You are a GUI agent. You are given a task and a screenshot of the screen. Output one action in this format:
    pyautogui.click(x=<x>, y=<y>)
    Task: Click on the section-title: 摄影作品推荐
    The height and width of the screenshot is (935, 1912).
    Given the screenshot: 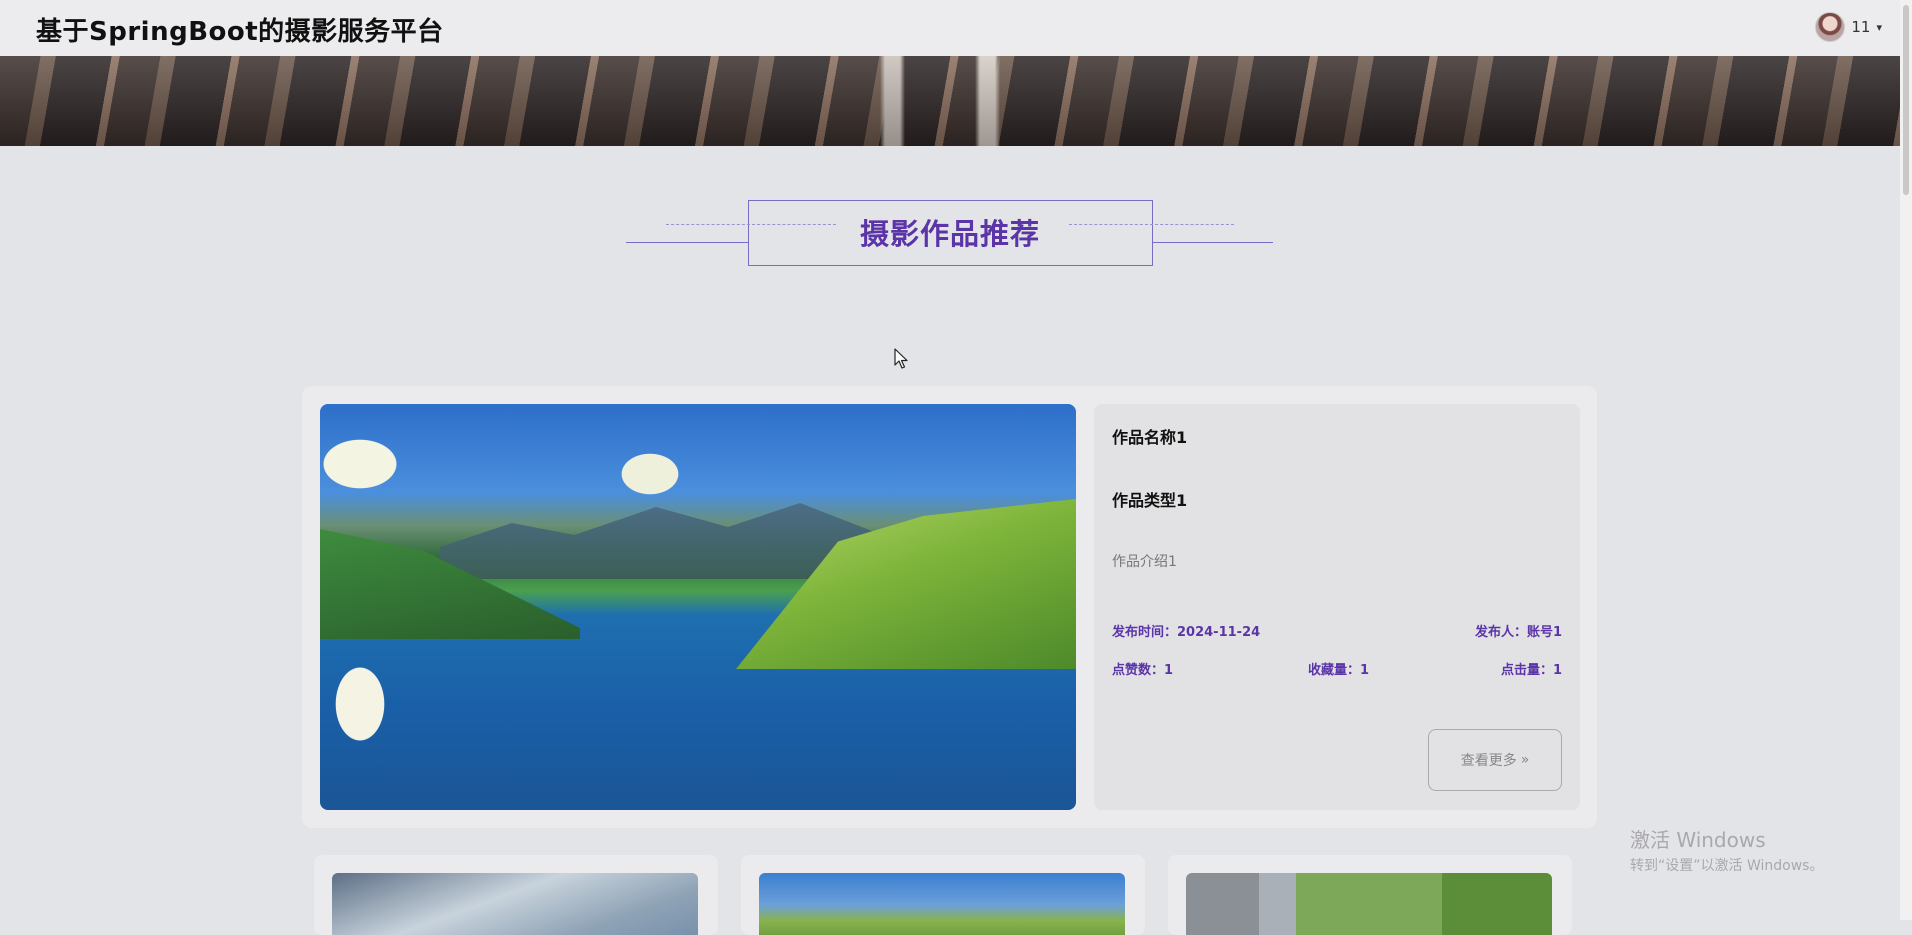 What is the action you would take?
    pyautogui.click(x=949, y=234)
    